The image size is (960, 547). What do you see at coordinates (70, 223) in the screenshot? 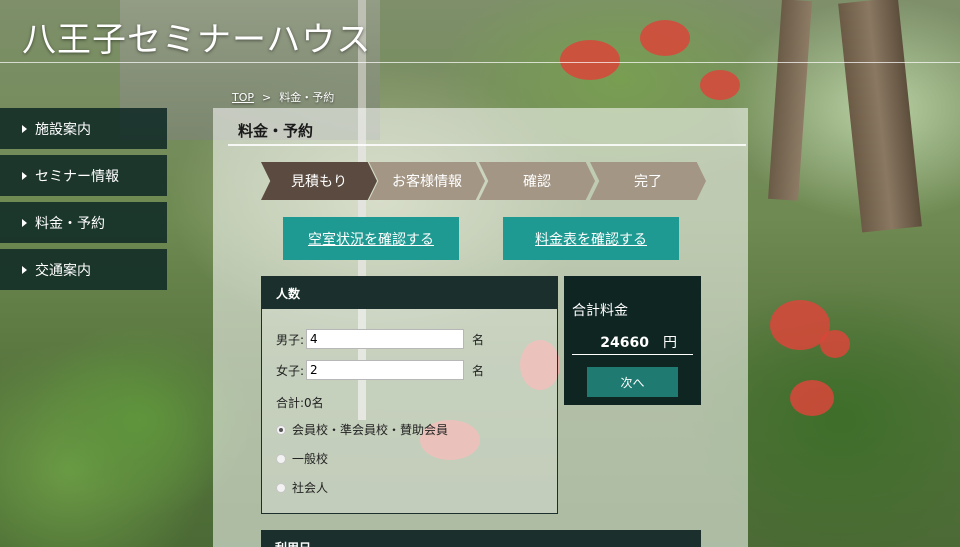
I see `sidebar-item-label: 料金・予約` at bounding box center [70, 223].